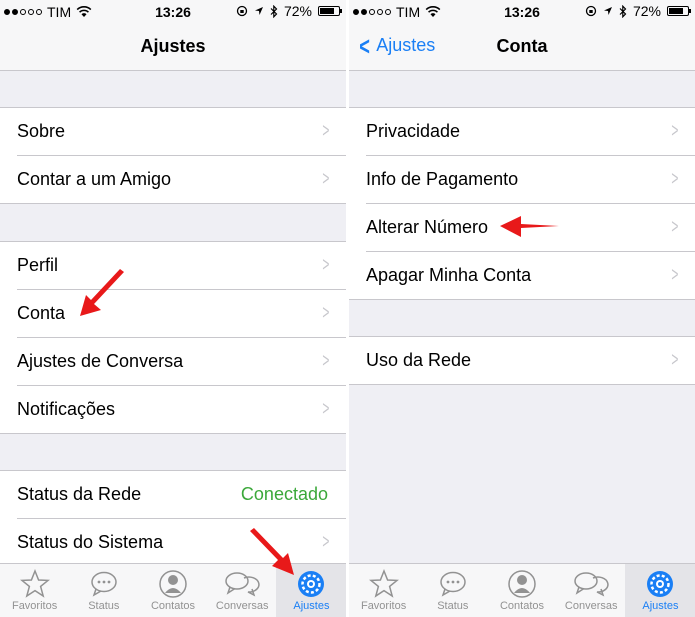 The image size is (695, 617). I want to click on account-row-privacidade: Privacidade >, so click(530, 132).